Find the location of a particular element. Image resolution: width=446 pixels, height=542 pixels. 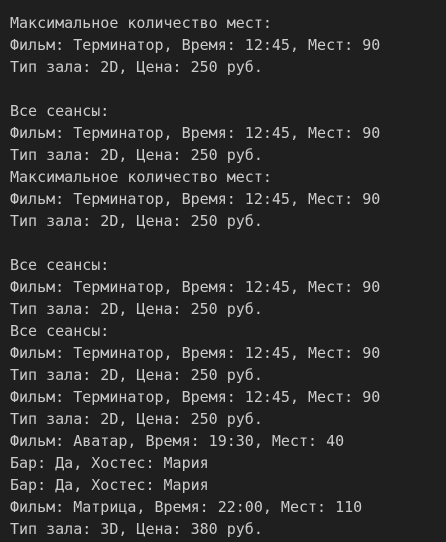

output-line: Фильм: Аватар, Время: 19:30, Мест: 40 is located at coordinates (177, 441).